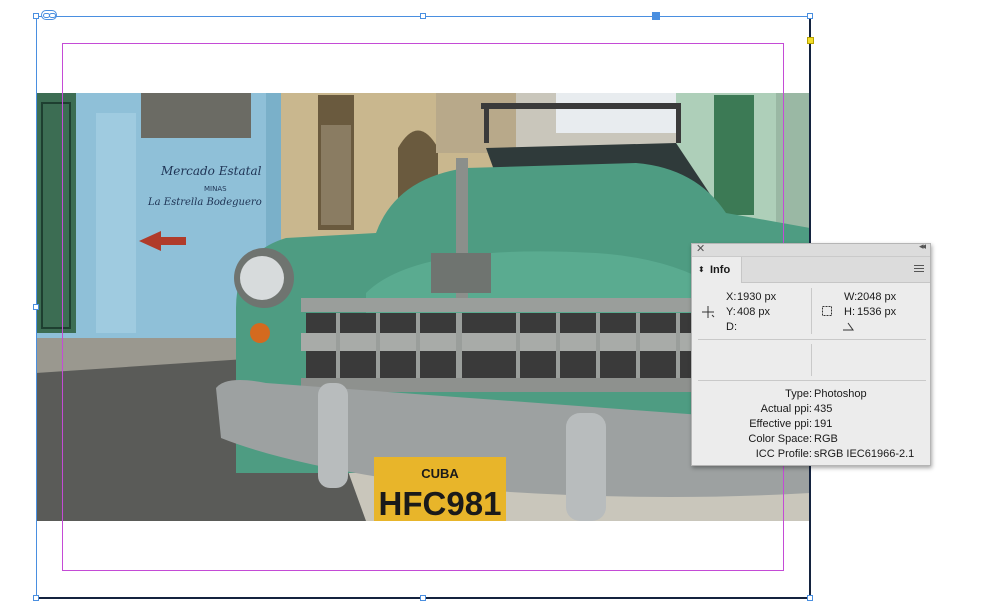 This screenshot has width=991, height=615. Describe the element at coordinates (36, 307) in the screenshot. I see `handle-middle-left` at that location.